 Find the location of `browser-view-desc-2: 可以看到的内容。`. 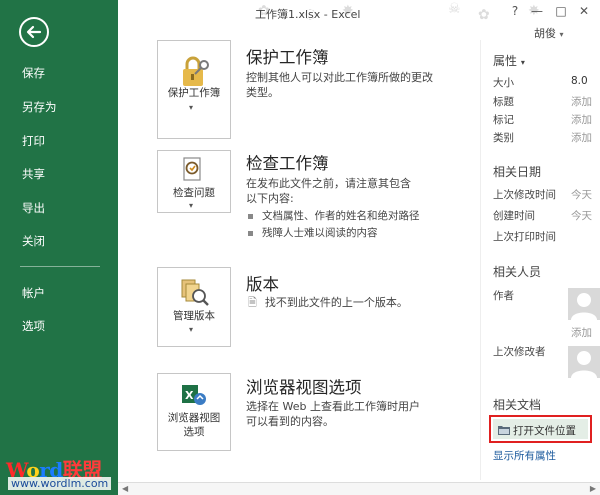

browser-view-desc-2: 可以看到的内容。 is located at coordinates (290, 421).